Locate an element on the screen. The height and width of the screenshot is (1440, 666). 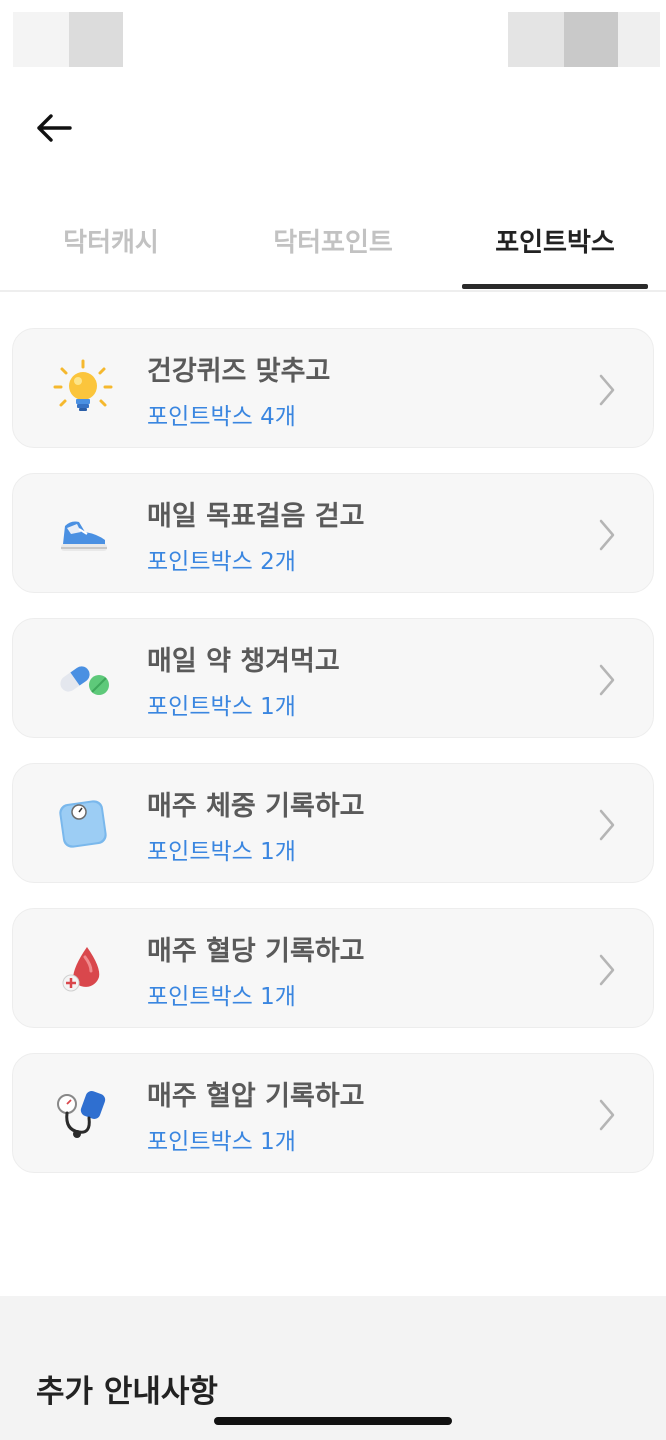
mission-card-daily-medicine: 매일 약 챙겨먹고 포인트박스 1개 is located at coordinates (333, 678).